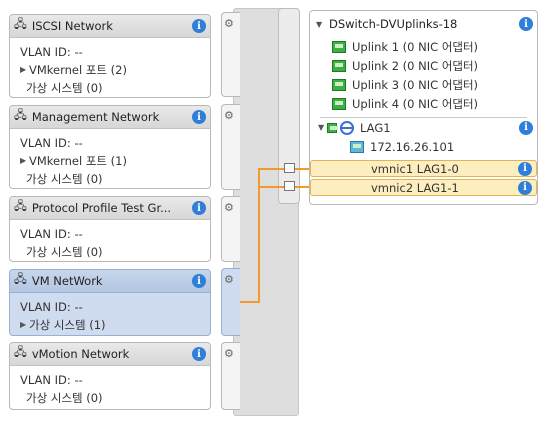 This screenshot has height=424, width=546. What do you see at coordinates (80, 354) in the screenshot?
I see `portgroup-title: vMotion Network` at bounding box center [80, 354].